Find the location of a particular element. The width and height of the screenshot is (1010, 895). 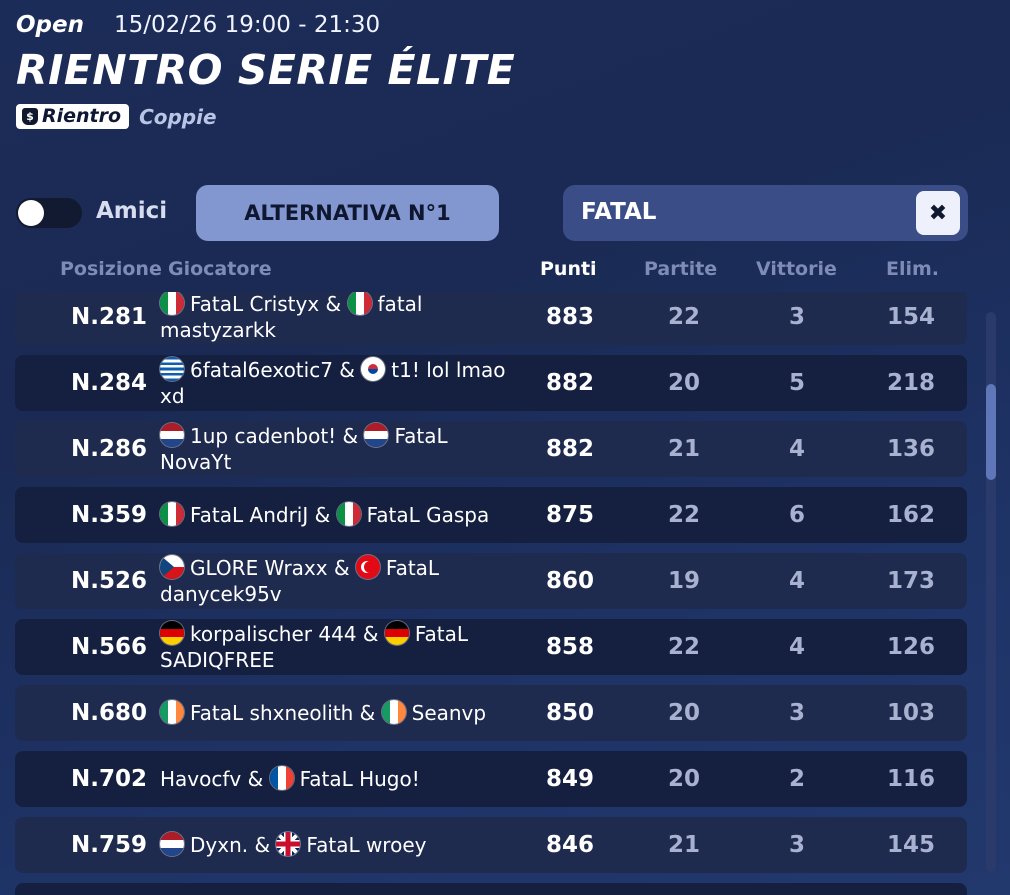

event-tags: $ Rientro Coppie is located at coordinates (265, 116).